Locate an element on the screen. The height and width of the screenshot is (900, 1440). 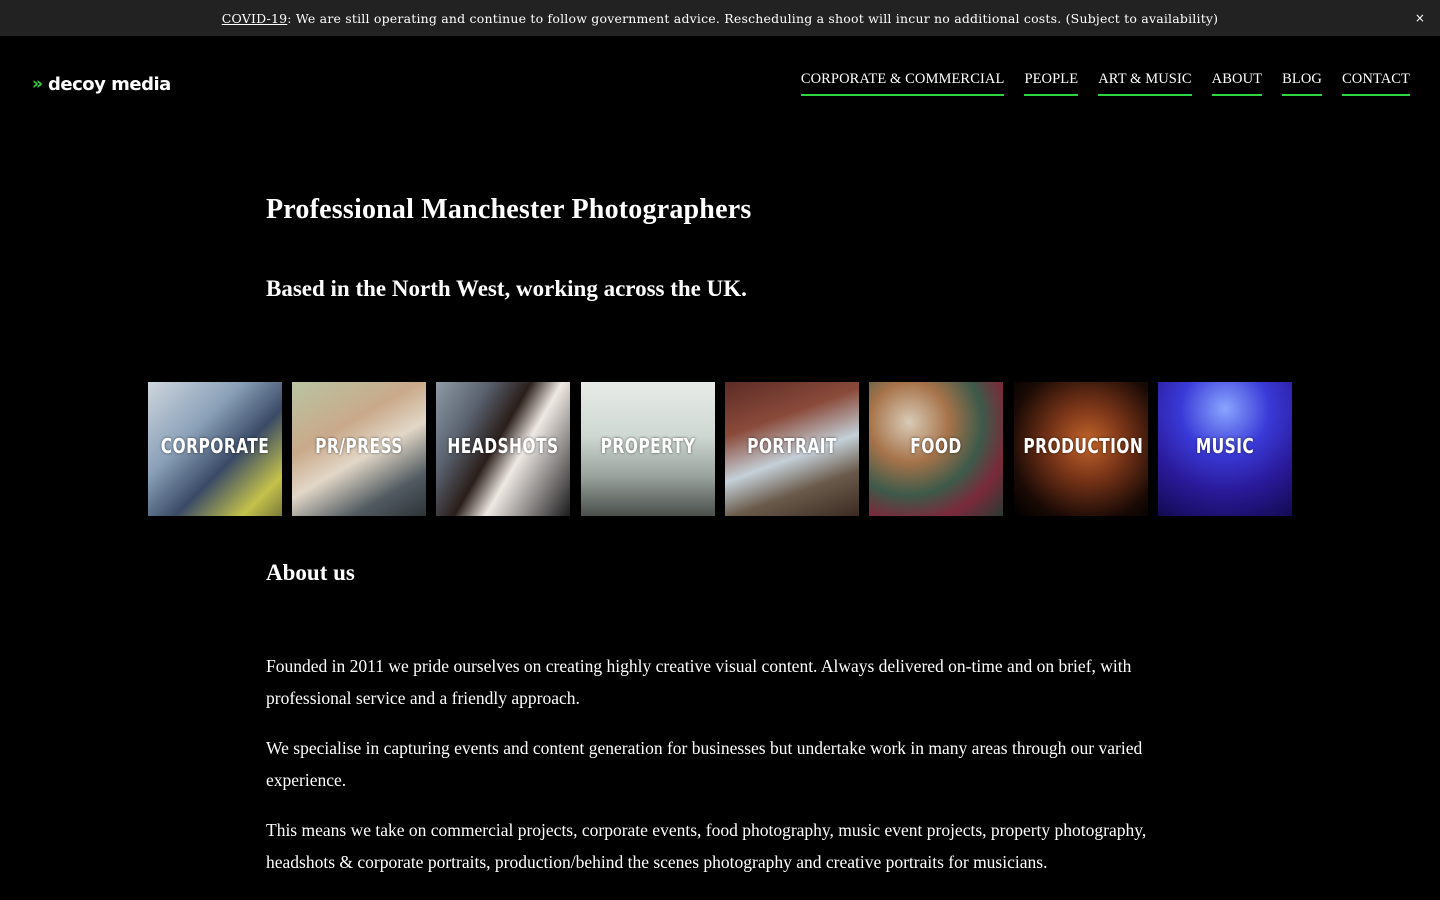
tile-corporate: CORPORATE is located at coordinates (215, 449).